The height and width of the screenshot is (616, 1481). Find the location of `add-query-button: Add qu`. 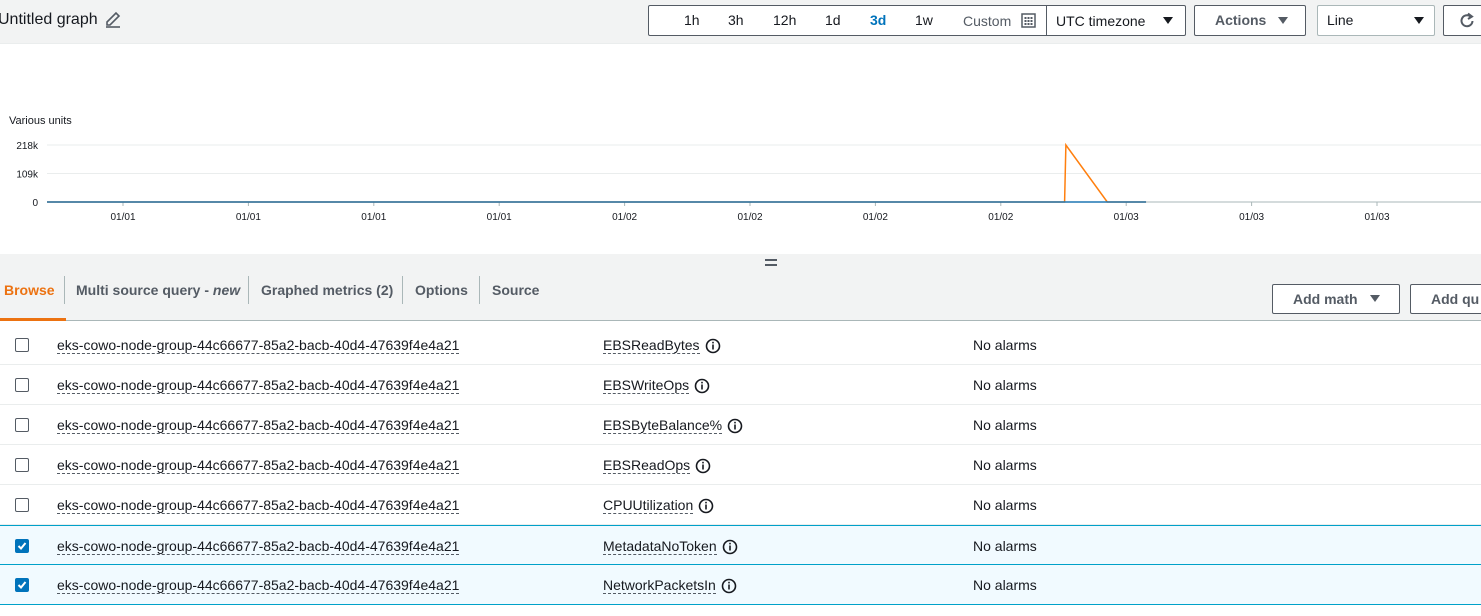

add-query-button: Add qu is located at coordinates (1445, 299).